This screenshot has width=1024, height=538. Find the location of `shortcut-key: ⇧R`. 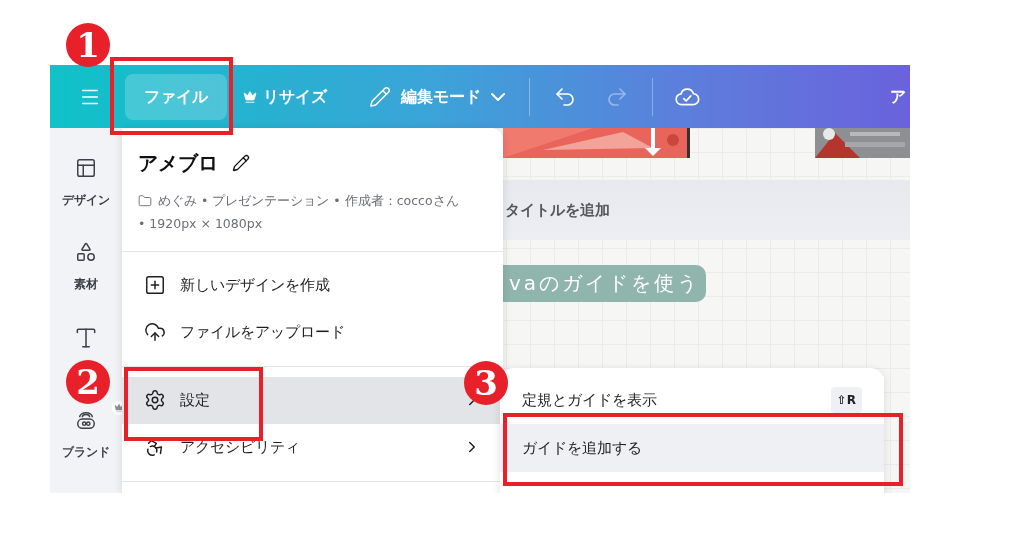

shortcut-key: ⇧R is located at coordinates (846, 400).